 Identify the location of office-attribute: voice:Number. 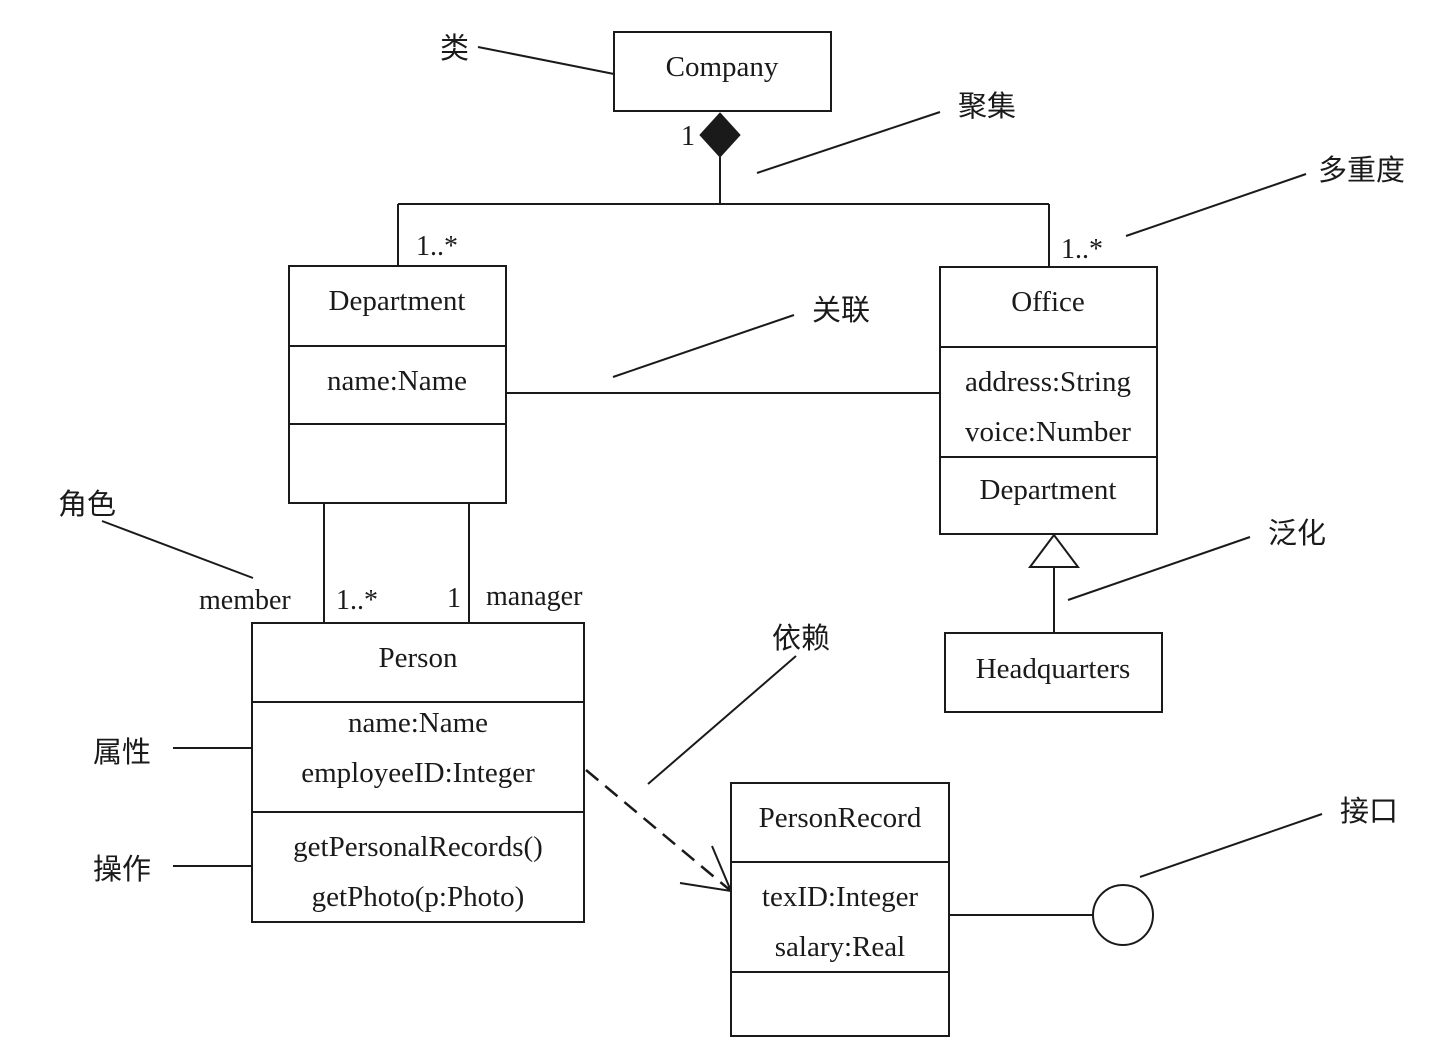
(1048, 432).